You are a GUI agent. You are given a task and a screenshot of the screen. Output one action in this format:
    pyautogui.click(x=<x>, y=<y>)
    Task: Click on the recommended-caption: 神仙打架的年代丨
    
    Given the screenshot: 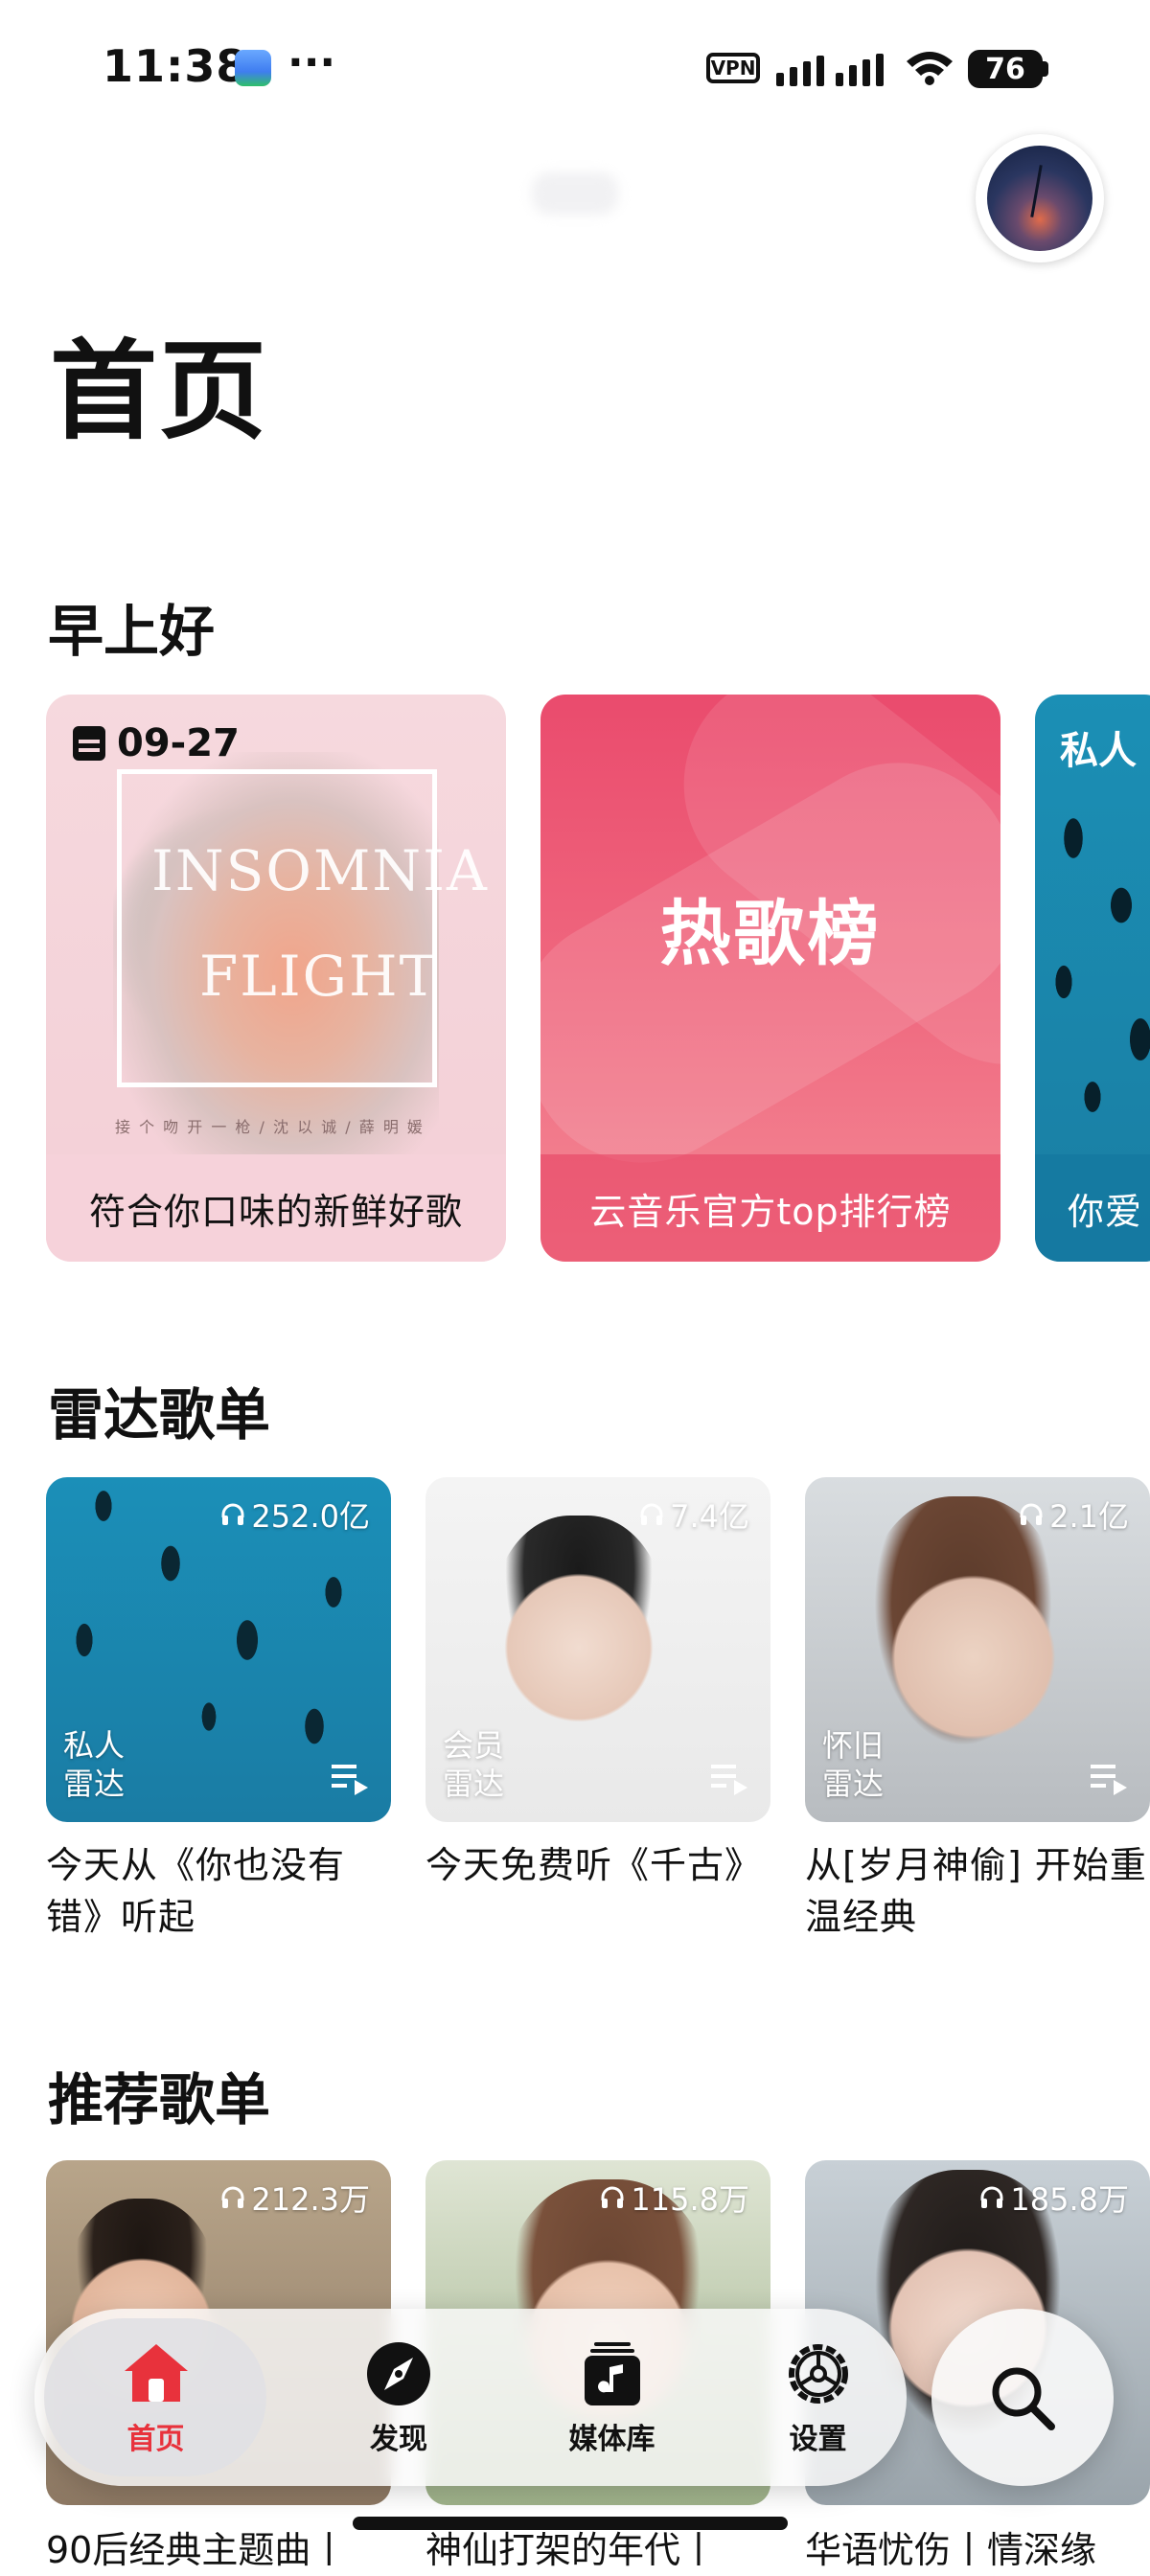 What is the action you would take?
    pyautogui.click(x=598, y=2550)
    